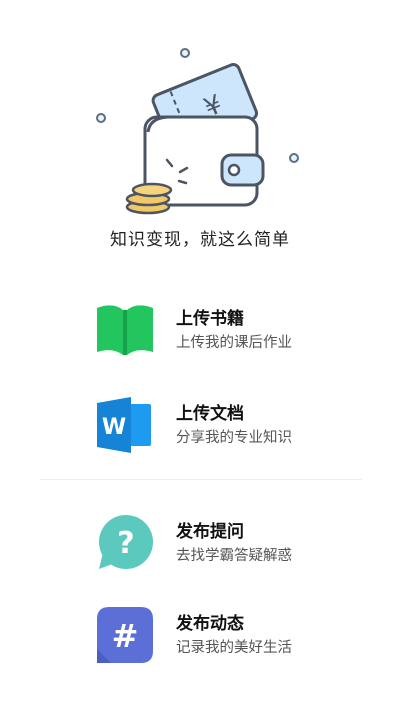 The width and height of the screenshot is (400, 711). What do you see at coordinates (200, 240) in the screenshot?
I see `slogan: 知识变现，就这么简单` at bounding box center [200, 240].